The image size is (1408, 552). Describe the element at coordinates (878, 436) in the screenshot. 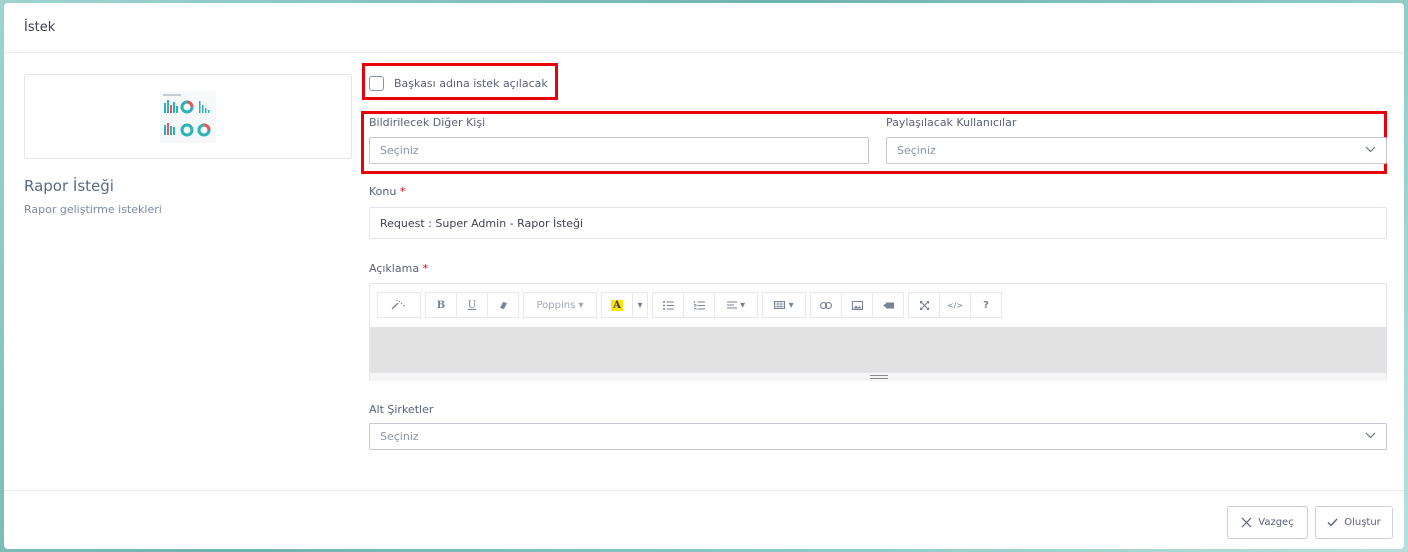

I see `subsidiaries-select: Seçiniz` at that location.